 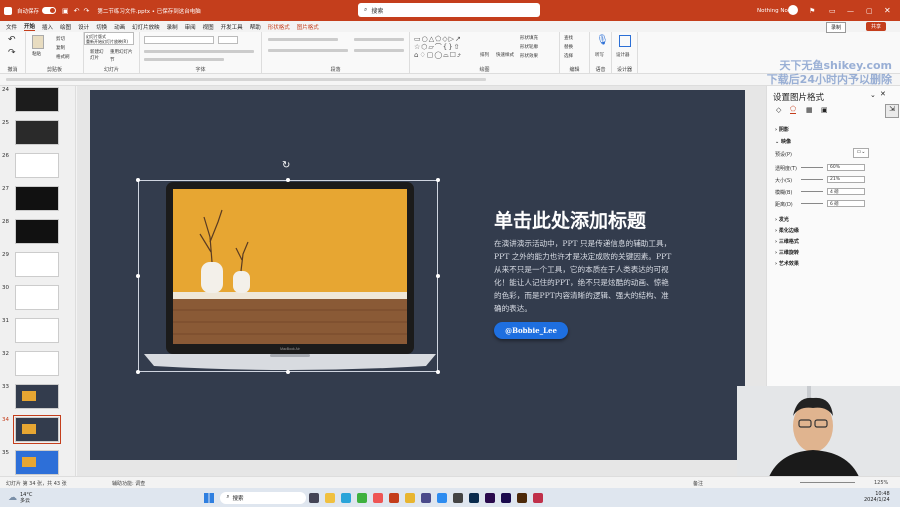 What do you see at coordinates (846, 203) in the screenshot?
I see `distance-input: 6 磅` at bounding box center [846, 203].